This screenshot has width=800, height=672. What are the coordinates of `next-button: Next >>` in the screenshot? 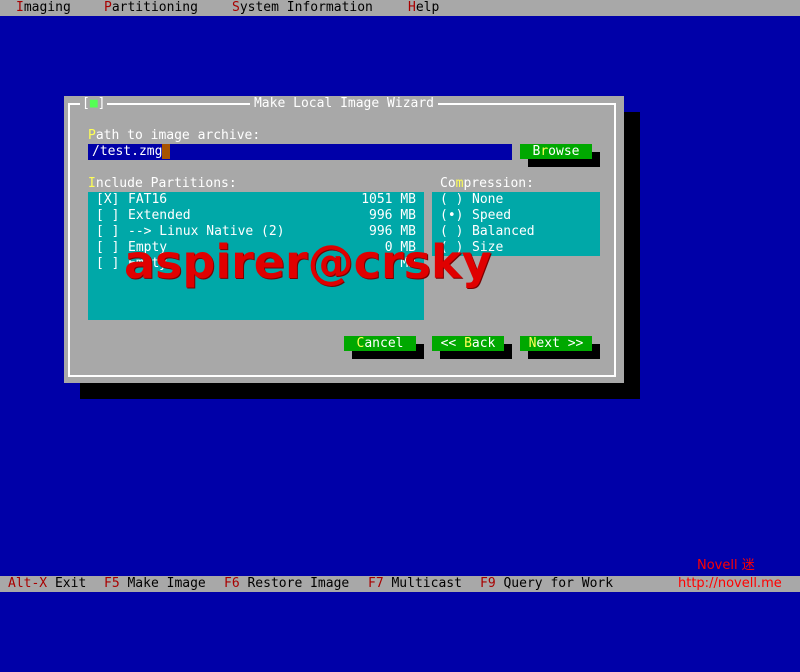 It's located at (556, 343).